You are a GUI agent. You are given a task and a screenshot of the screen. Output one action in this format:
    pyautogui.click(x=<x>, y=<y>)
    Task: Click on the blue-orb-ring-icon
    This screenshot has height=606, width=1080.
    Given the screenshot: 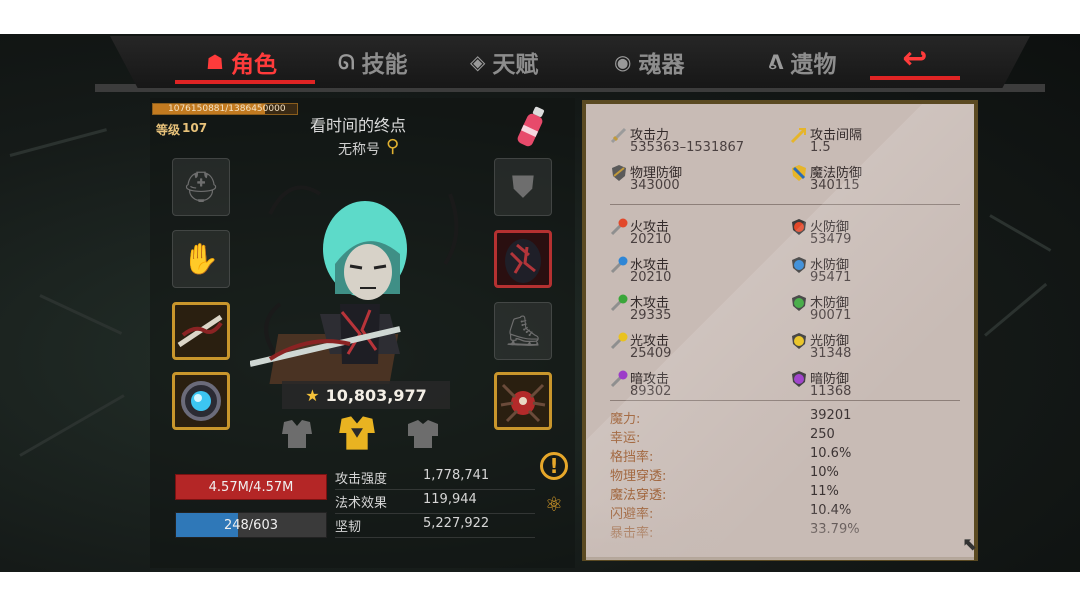 What is the action you would take?
    pyautogui.click(x=201, y=401)
    